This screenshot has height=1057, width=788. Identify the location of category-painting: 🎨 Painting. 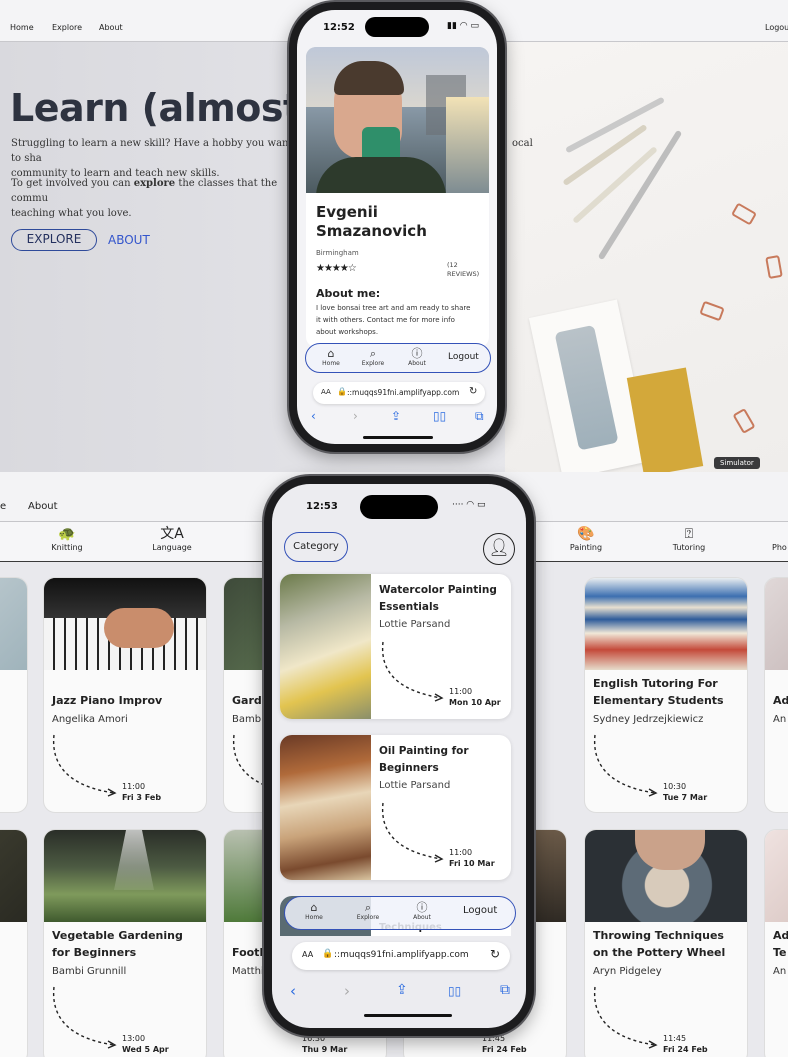
(586, 538).